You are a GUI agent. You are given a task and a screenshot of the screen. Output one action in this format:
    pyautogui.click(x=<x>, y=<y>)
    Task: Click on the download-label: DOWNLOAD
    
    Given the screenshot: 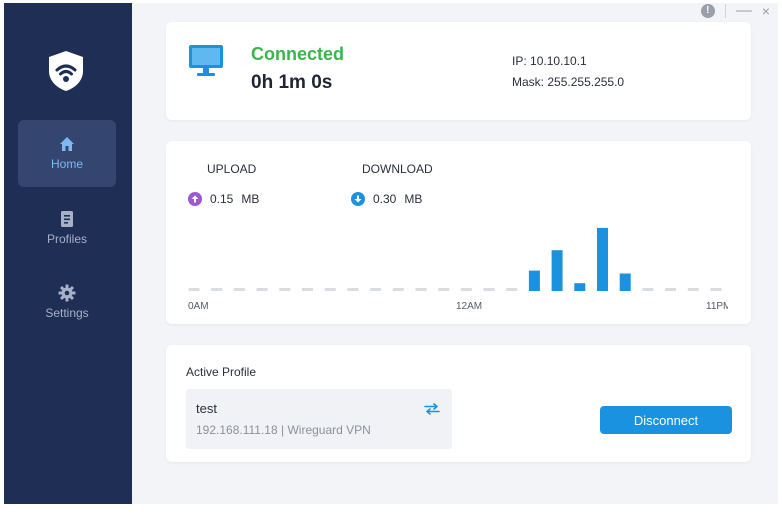 What is the action you would take?
    pyautogui.click(x=397, y=169)
    